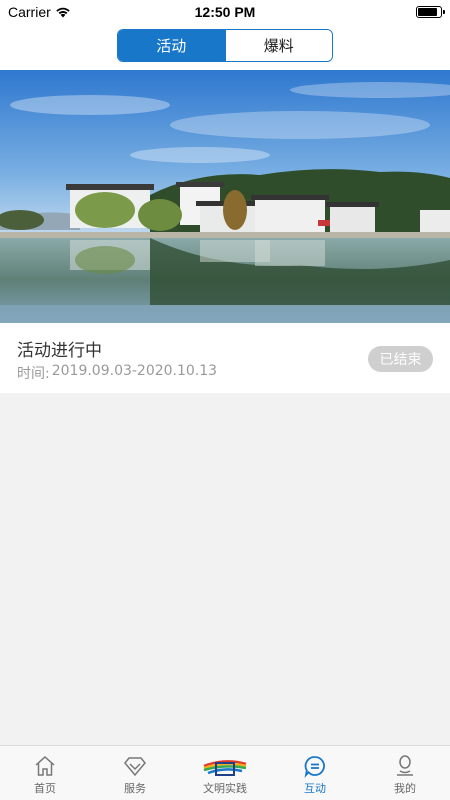  I want to click on tab-mine: 我的, so click(405, 773).